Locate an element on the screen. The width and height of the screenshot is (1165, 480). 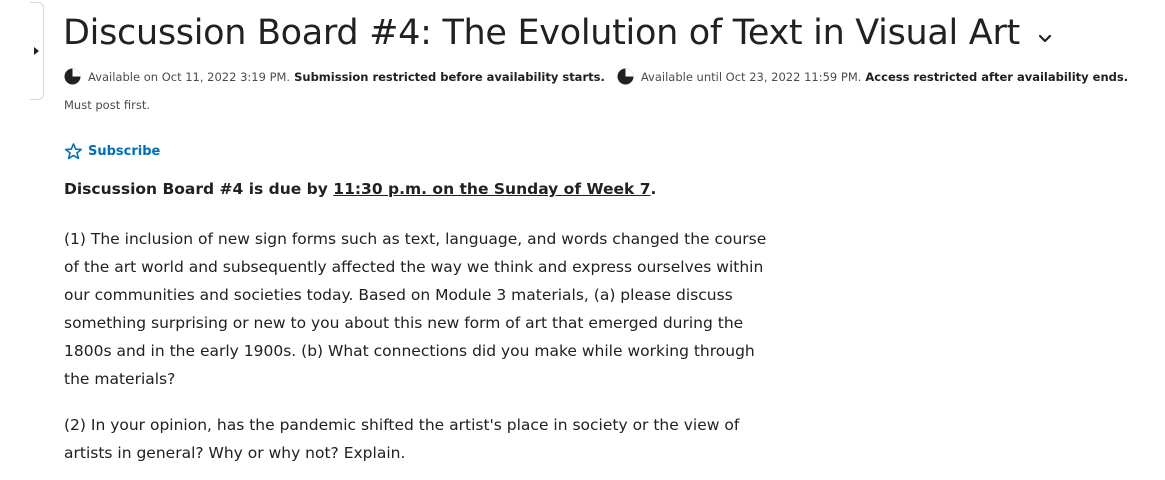
star-outline-icon is located at coordinates (73, 151).